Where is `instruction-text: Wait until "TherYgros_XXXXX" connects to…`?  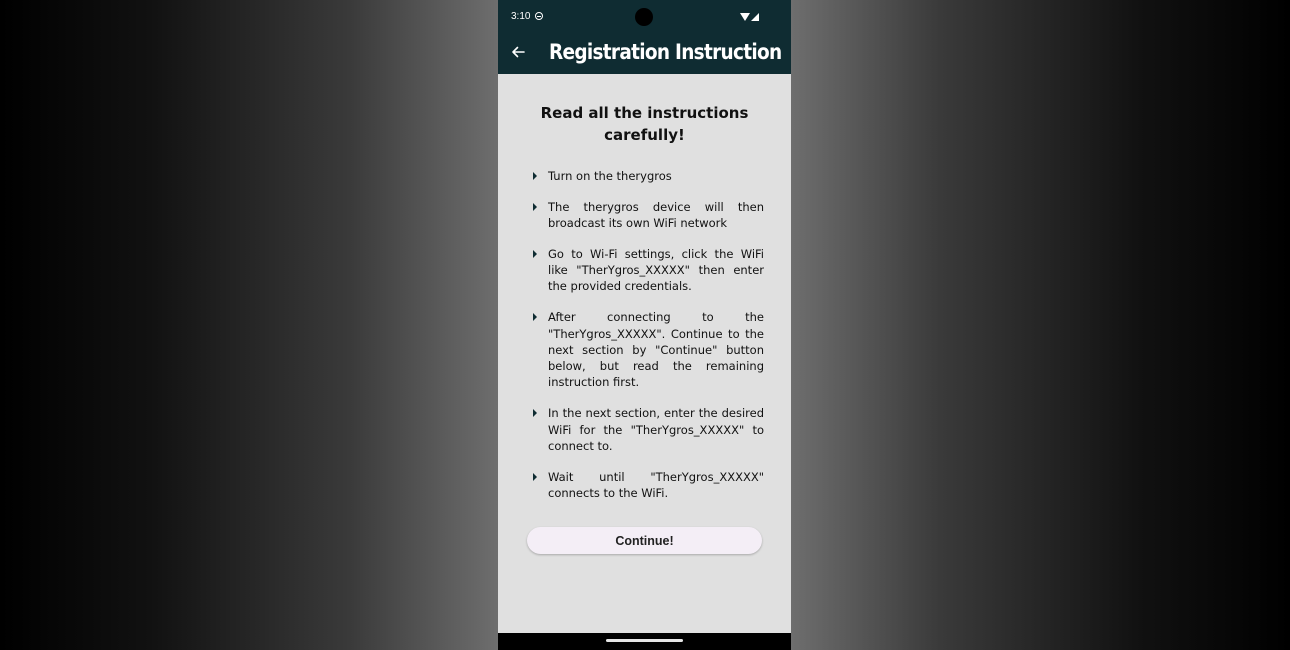
instruction-text: Wait until "TherYgros_XXXXX" connects to… is located at coordinates (656, 484).